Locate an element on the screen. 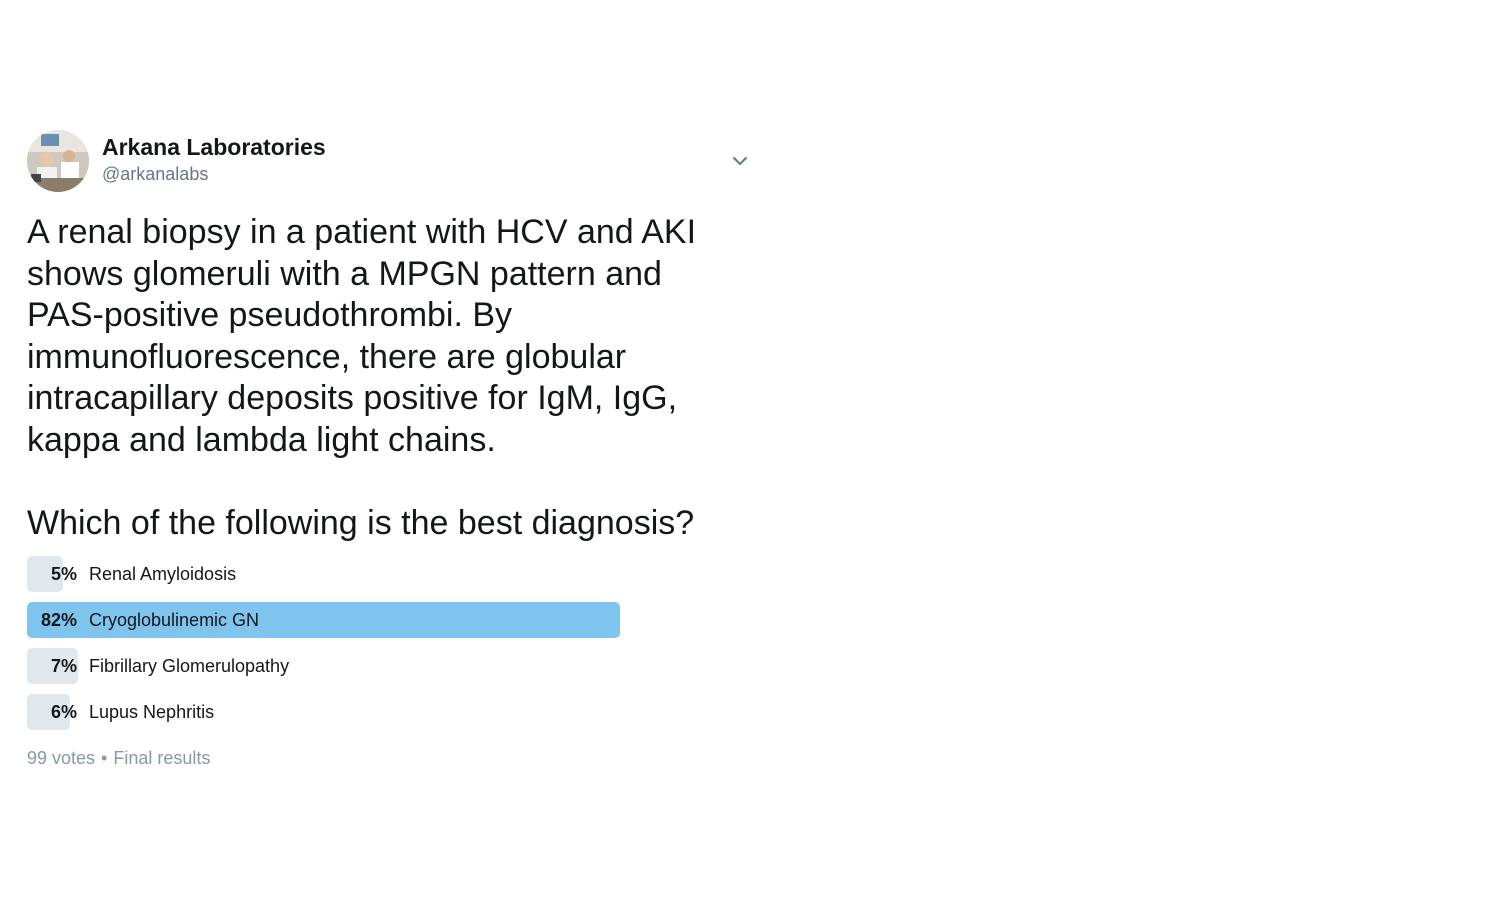  lab-photo-avatar-icon is located at coordinates (58, 161).